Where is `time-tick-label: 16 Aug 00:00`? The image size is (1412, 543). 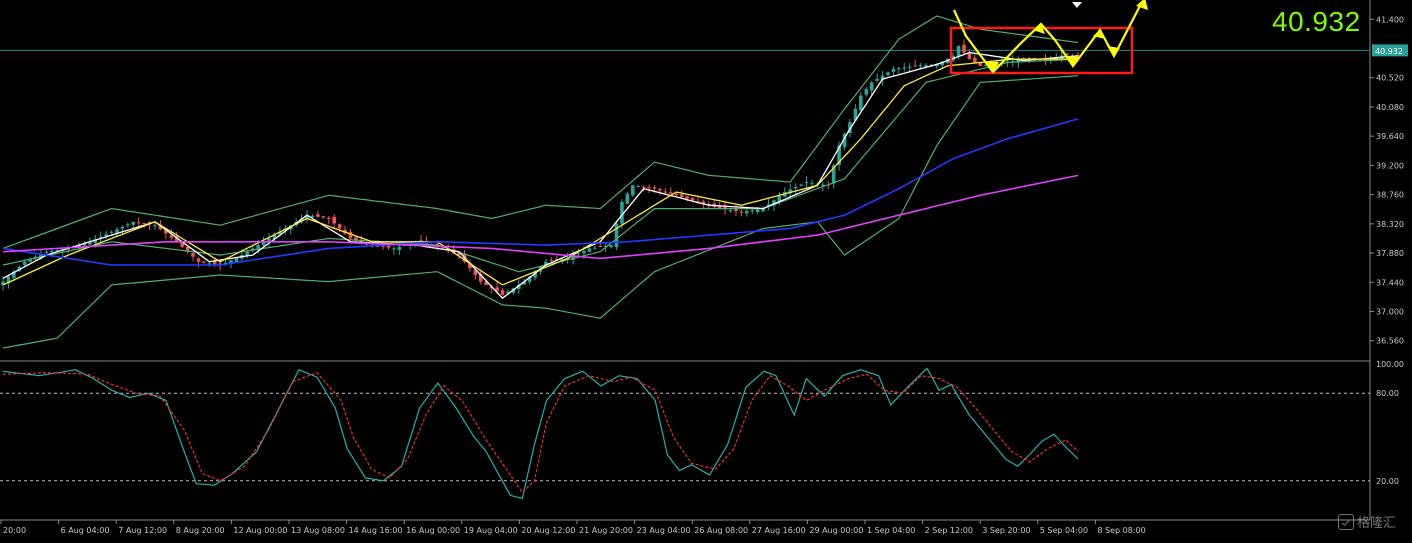 time-tick-label: 16 Aug 00:00 is located at coordinates (433, 530).